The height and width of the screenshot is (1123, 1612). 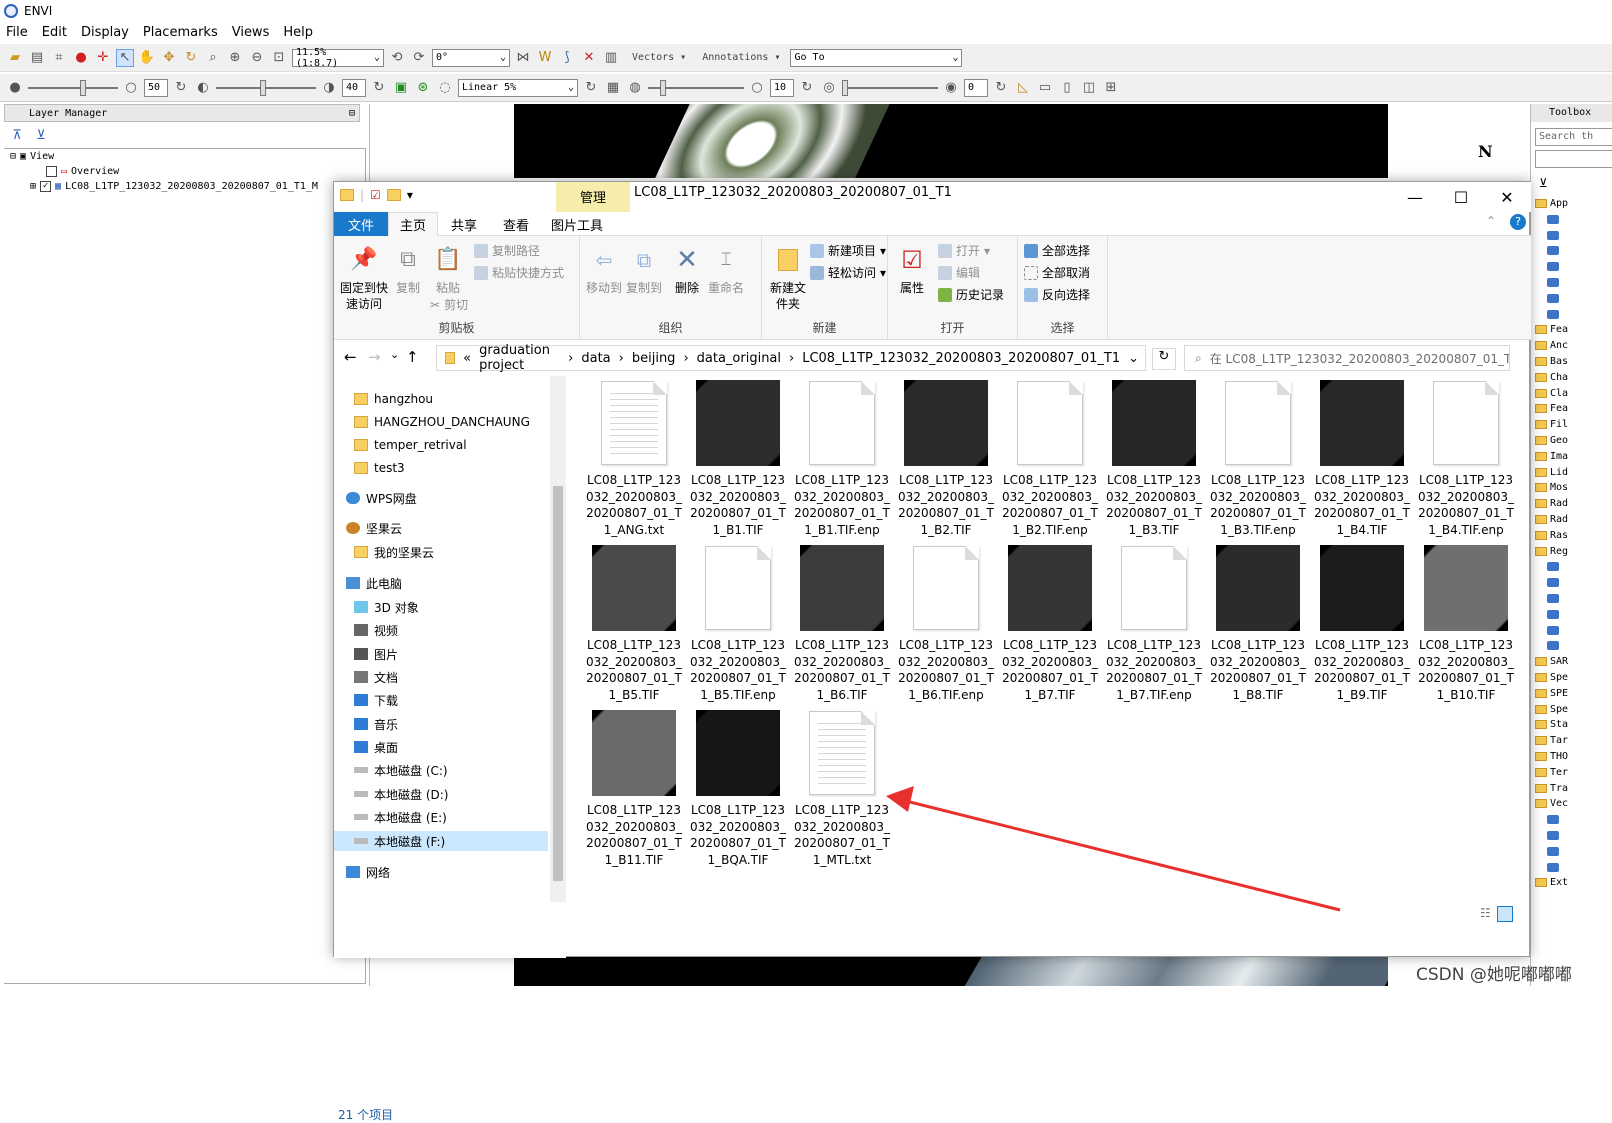 I want to click on nav-item: 此电脑, so click(x=374, y=583).